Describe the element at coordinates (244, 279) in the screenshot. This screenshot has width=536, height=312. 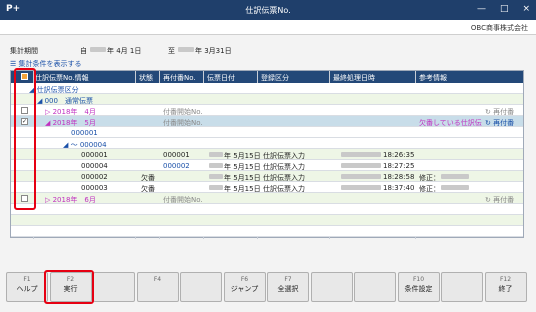
I see `function-key-number: F6` at that location.